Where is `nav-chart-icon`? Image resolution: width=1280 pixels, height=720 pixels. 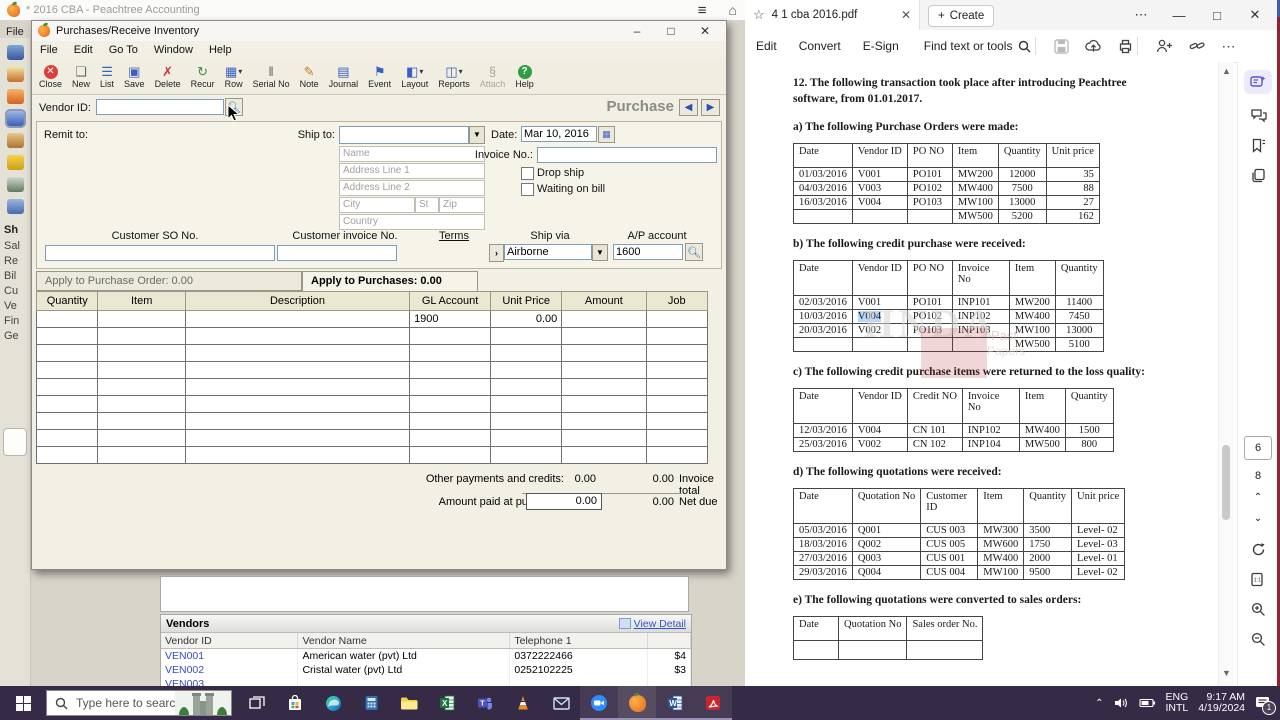
nav-chart-icon is located at coordinates (15, 74).